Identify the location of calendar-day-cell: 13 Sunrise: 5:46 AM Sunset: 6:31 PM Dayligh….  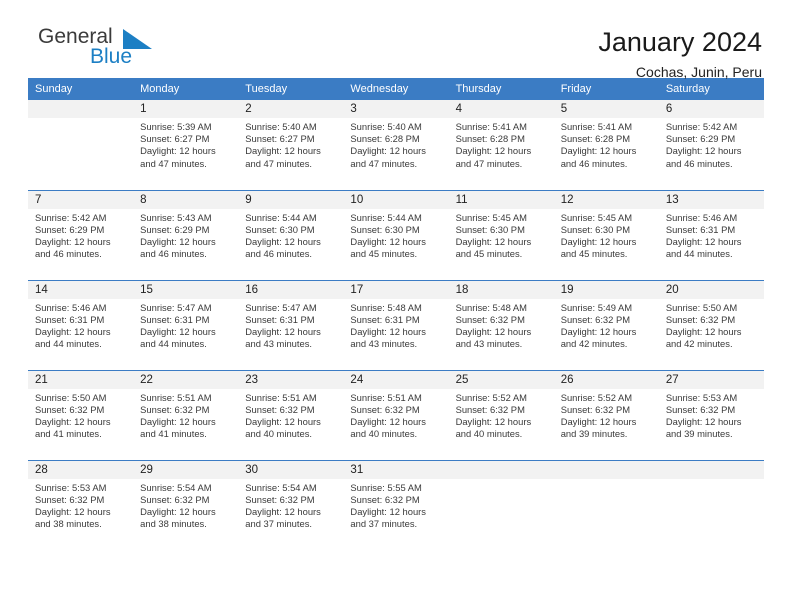
(711, 234).